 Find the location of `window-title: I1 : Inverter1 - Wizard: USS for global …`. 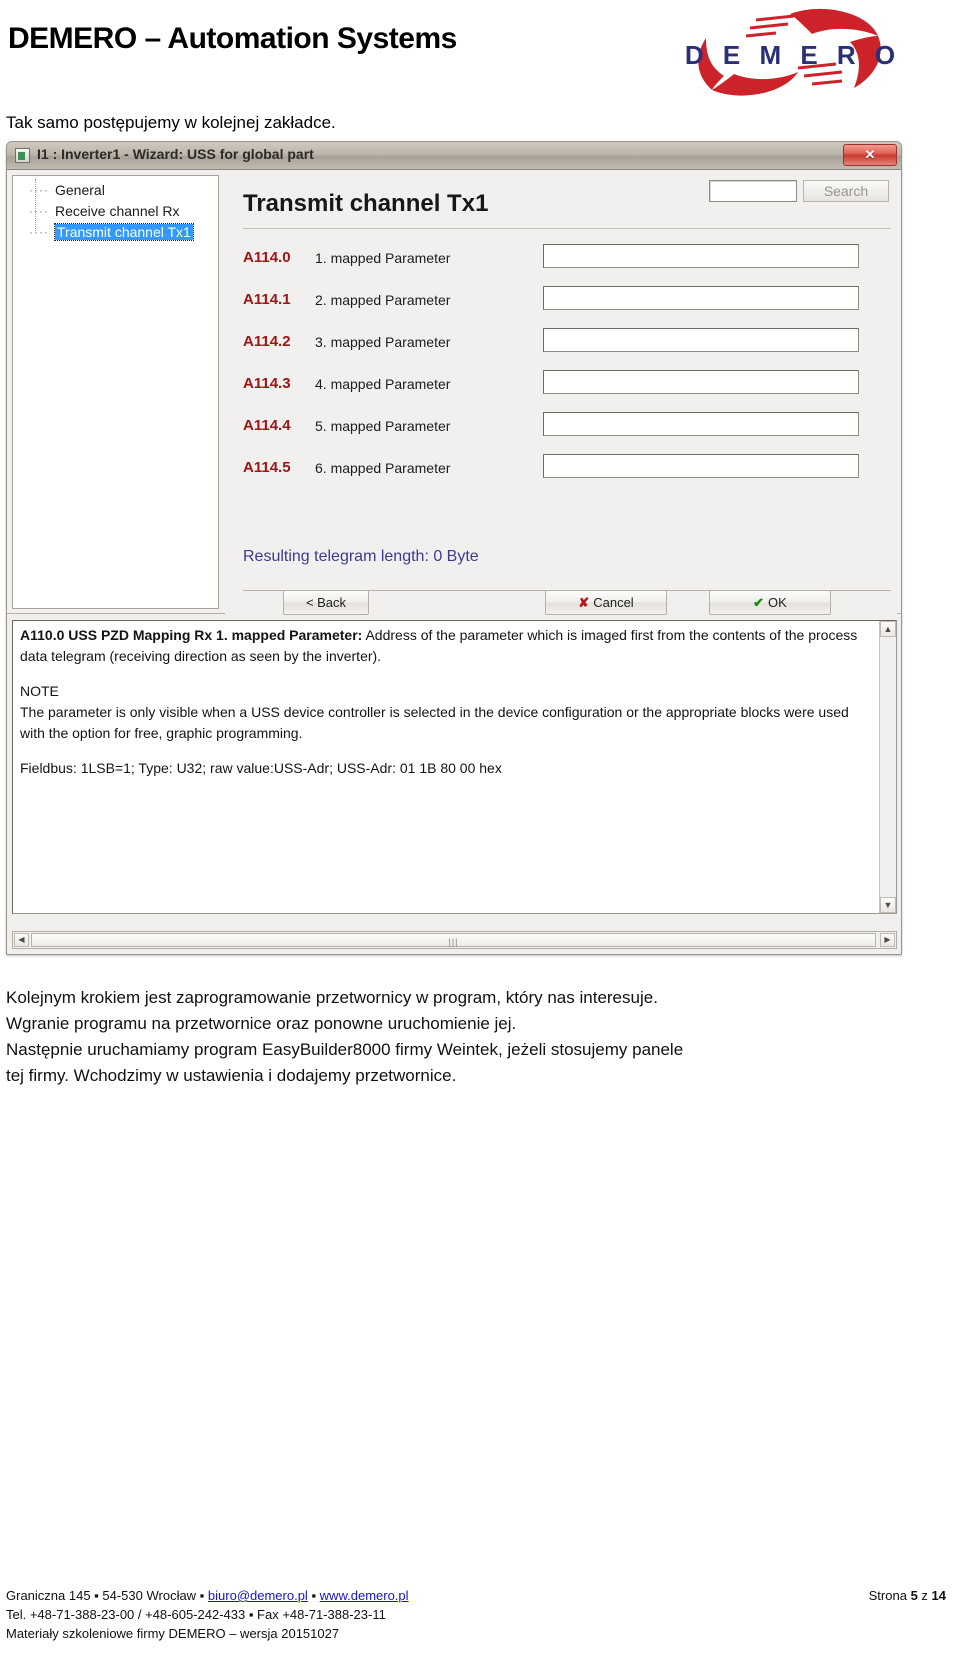

window-title: I1 : Inverter1 - Wizard: USS for global … is located at coordinates (175, 154).